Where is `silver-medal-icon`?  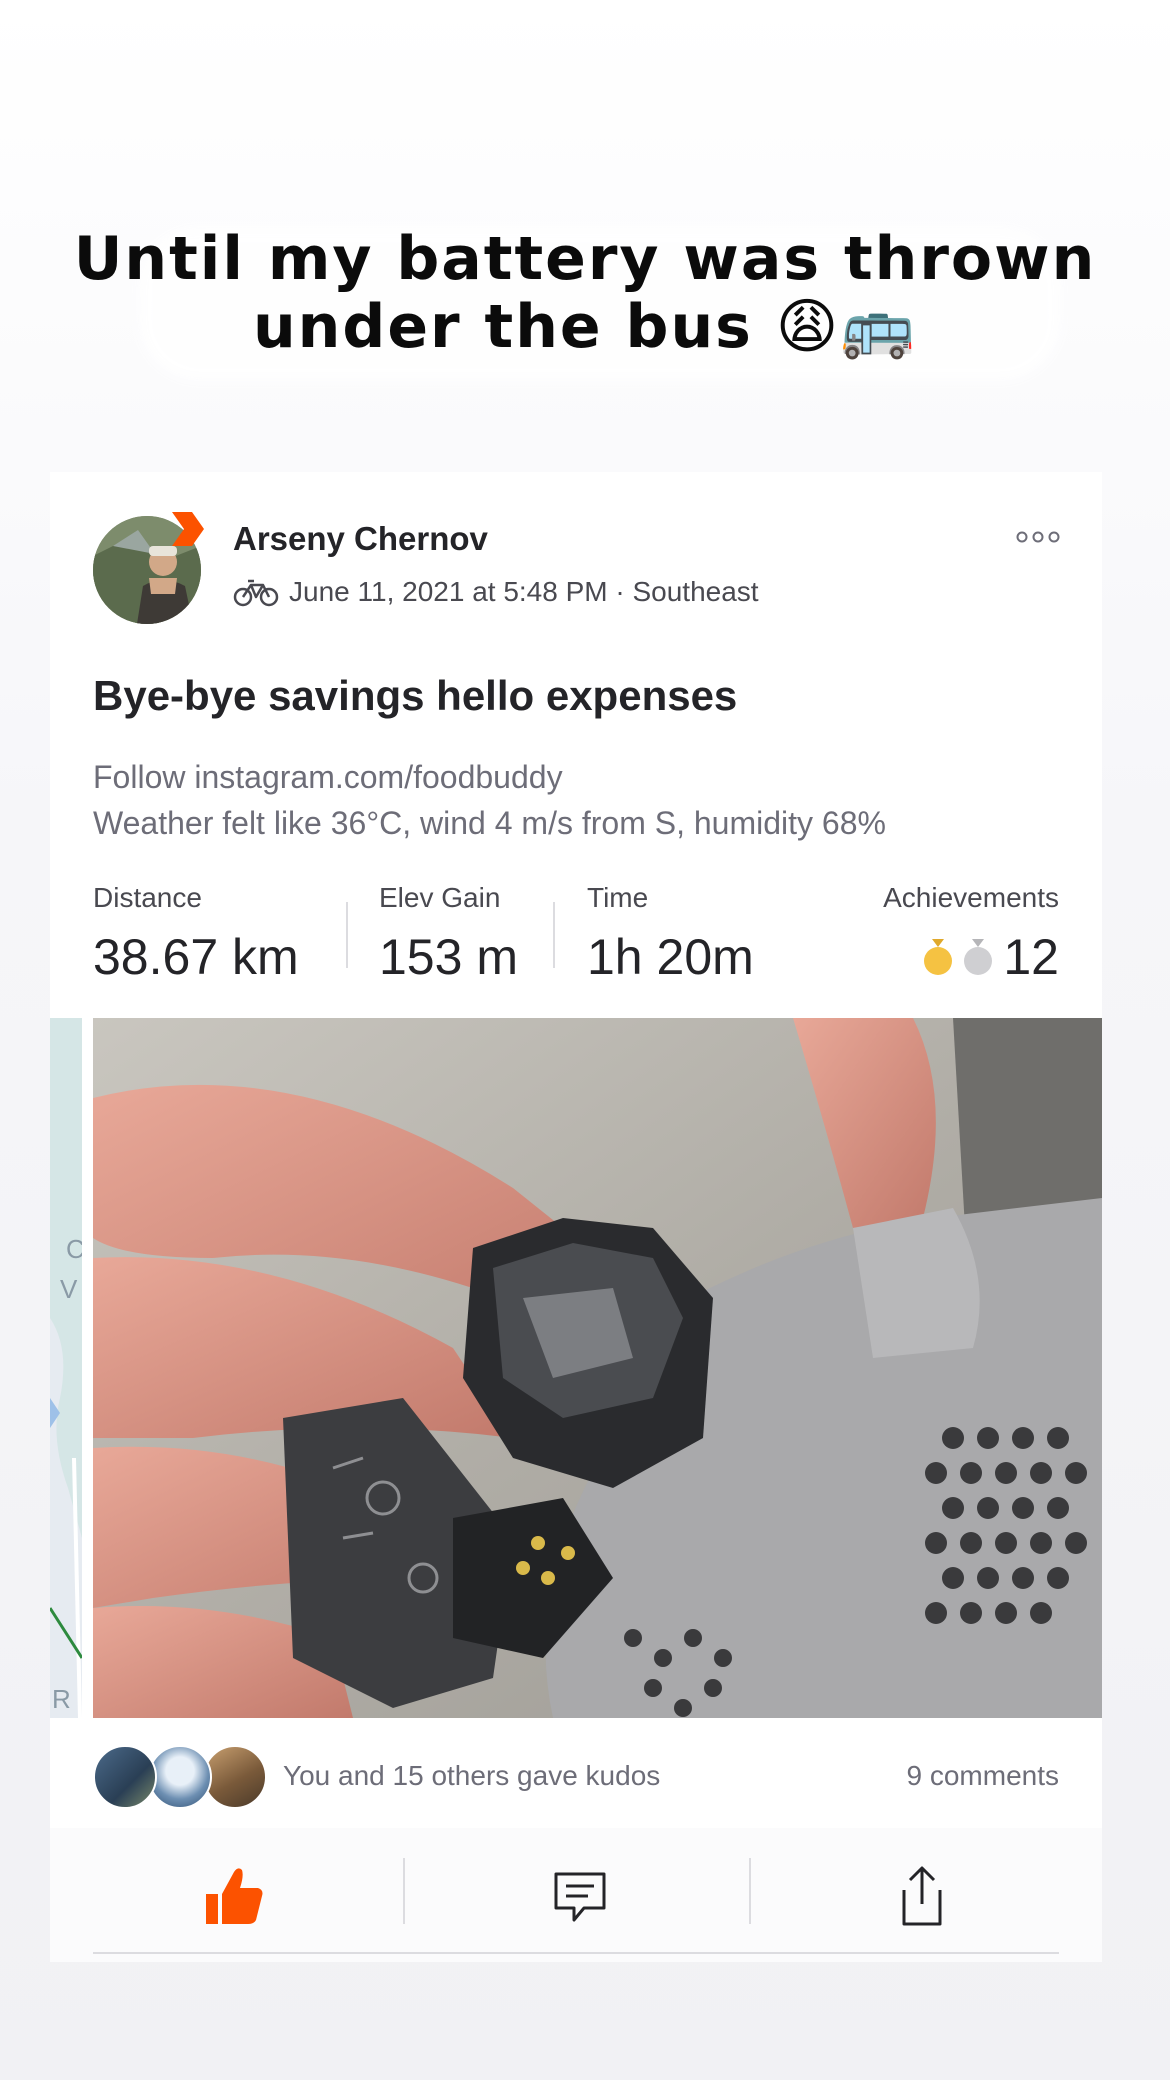
silver-medal-icon is located at coordinates (978, 957).